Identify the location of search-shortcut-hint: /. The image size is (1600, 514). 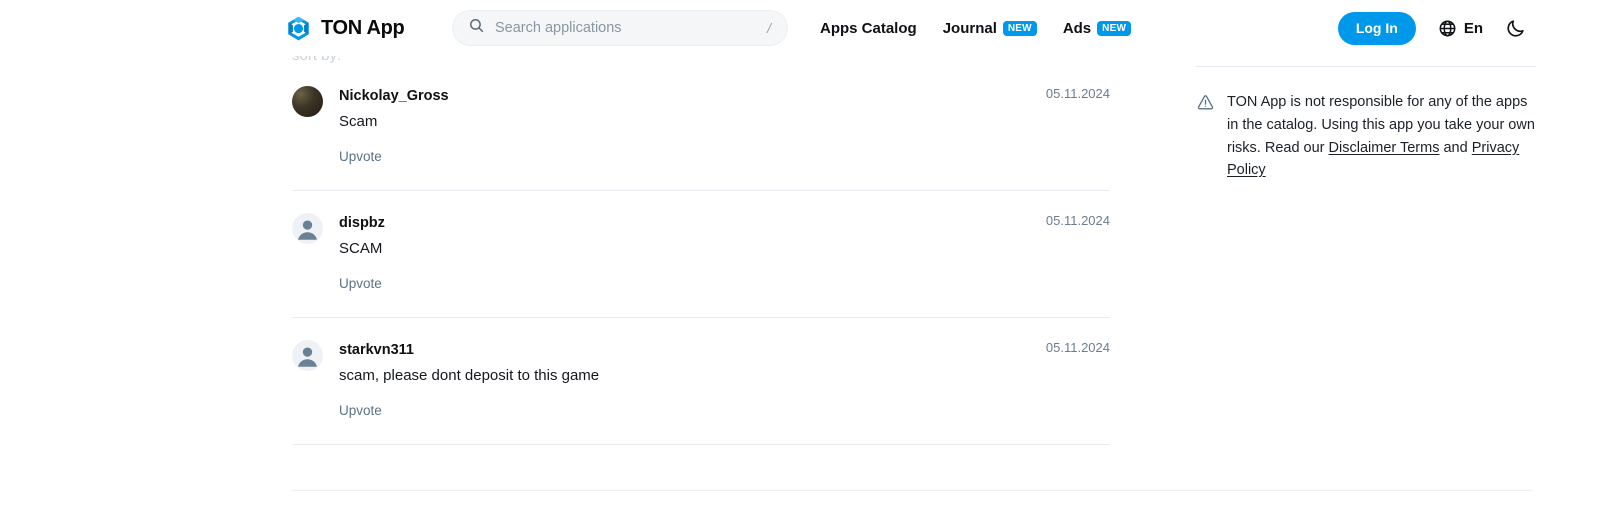
(769, 28).